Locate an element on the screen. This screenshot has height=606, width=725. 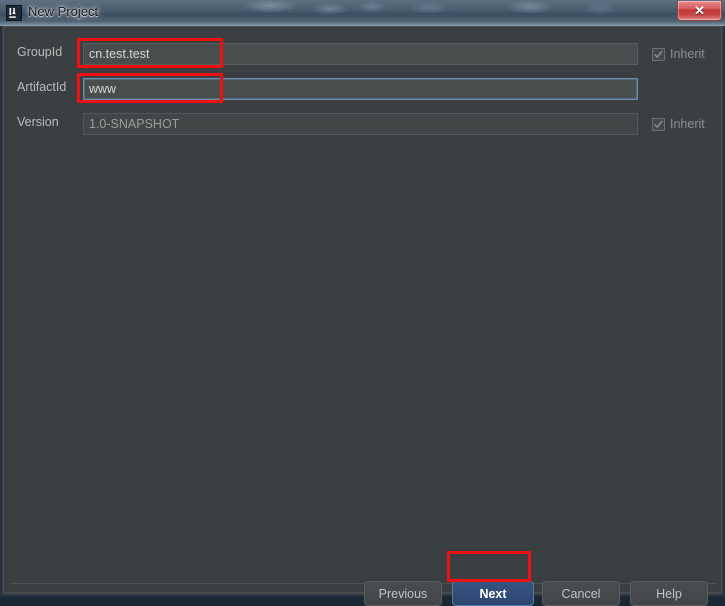
version-inherit-checkbox: Inherit is located at coordinates (678, 124).